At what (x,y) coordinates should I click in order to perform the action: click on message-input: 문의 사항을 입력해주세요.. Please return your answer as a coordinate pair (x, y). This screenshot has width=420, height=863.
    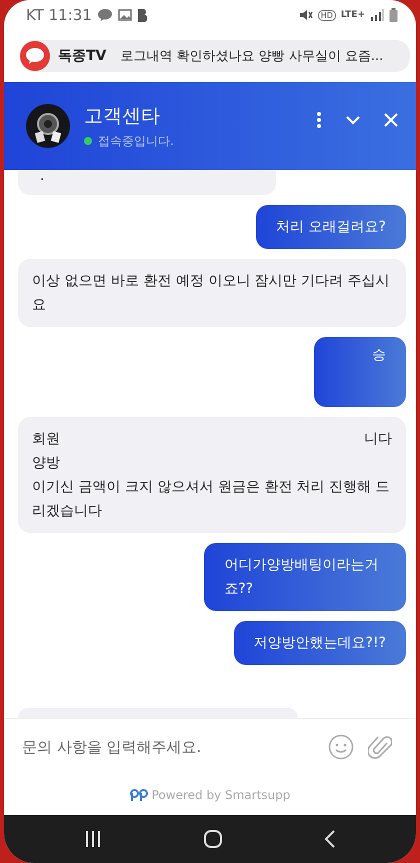
    Looking at the image, I should click on (166, 747).